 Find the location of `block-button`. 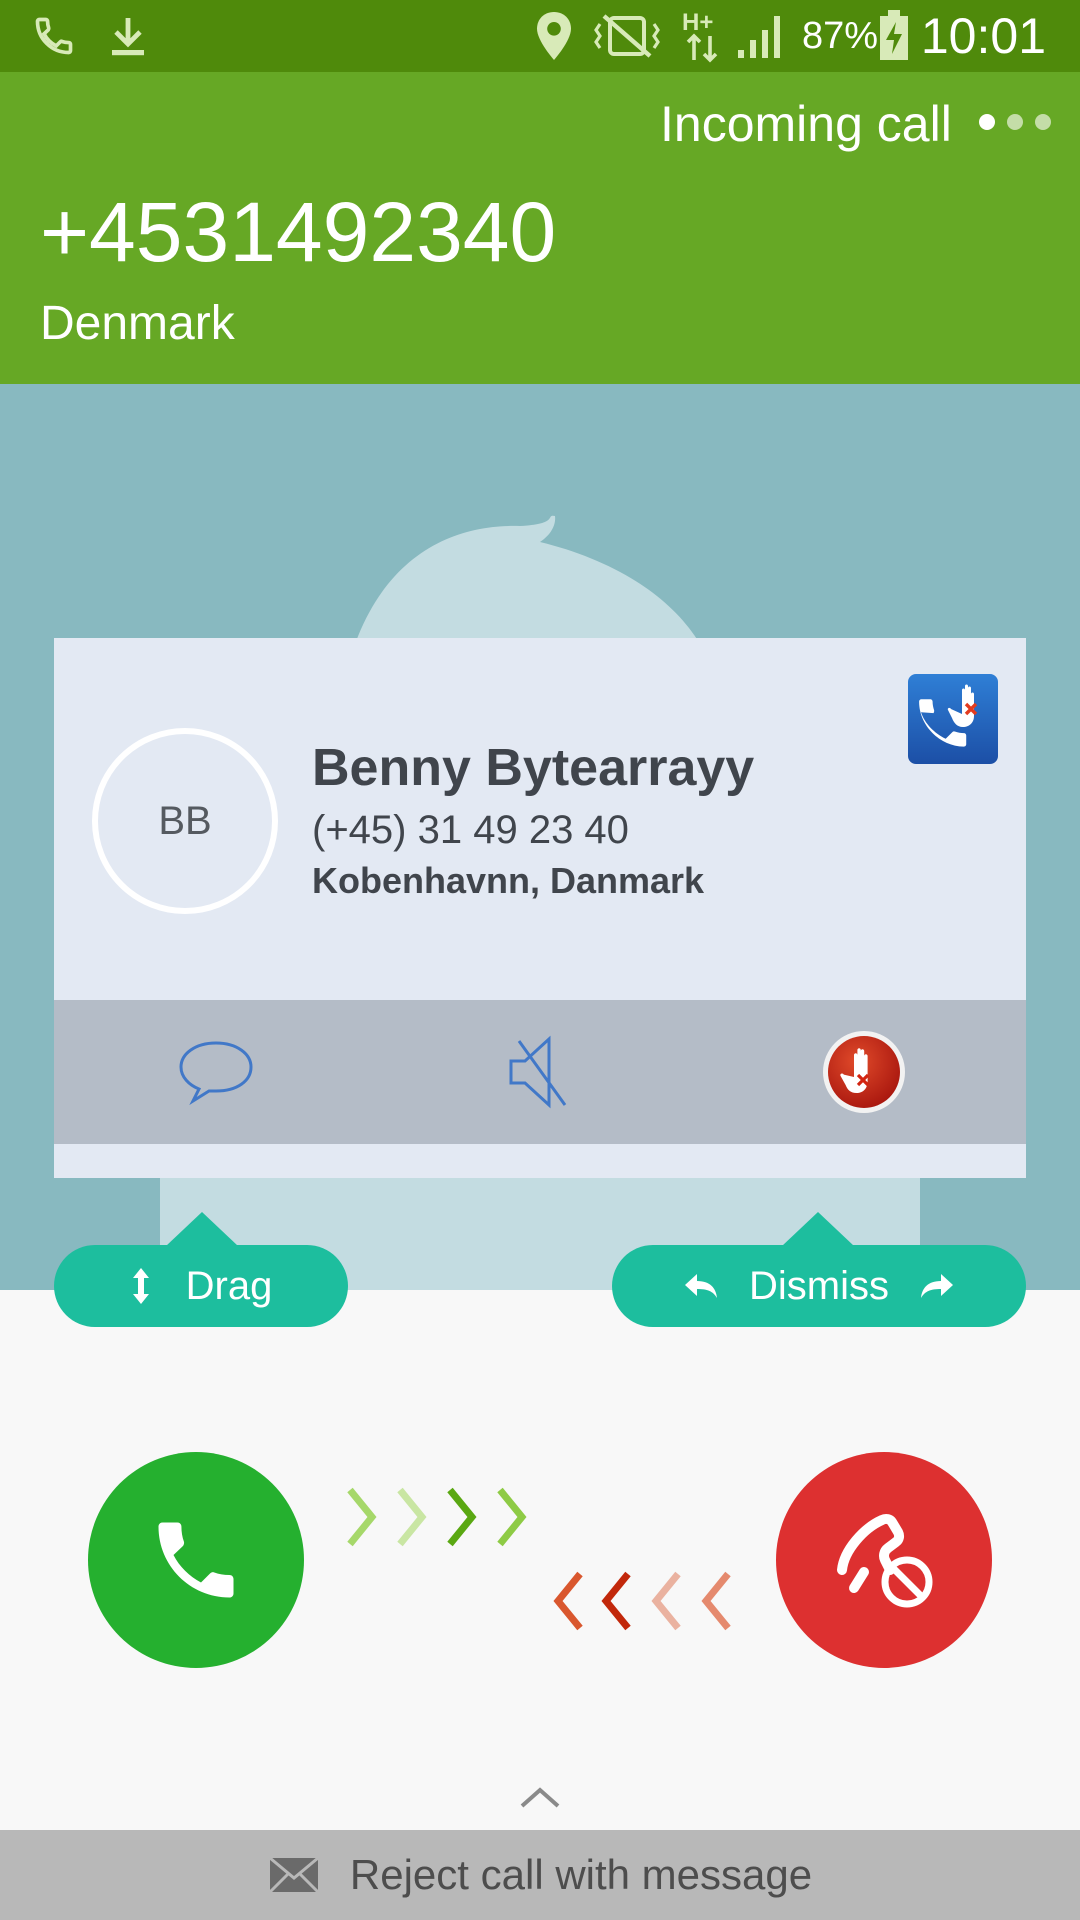

block-button is located at coordinates (864, 1072).